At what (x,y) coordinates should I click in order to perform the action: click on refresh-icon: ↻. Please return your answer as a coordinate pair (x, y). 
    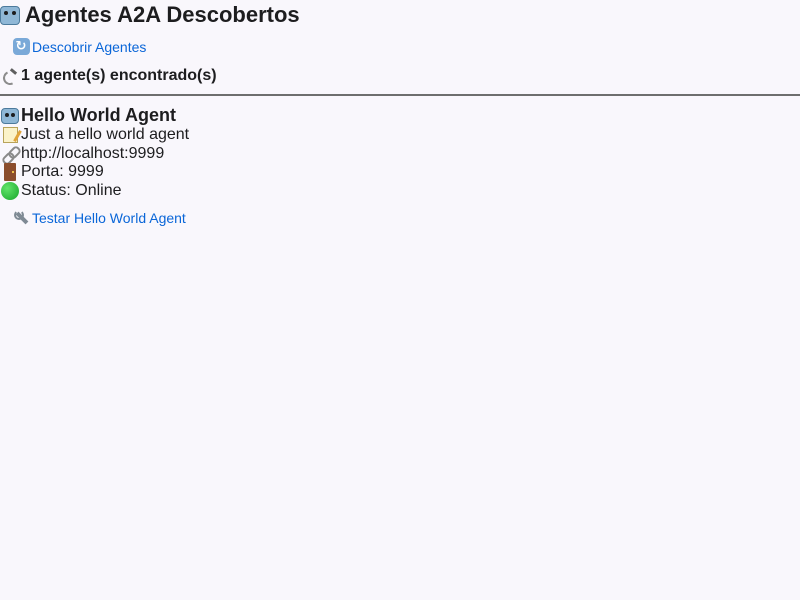
    Looking at the image, I should click on (21, 46).